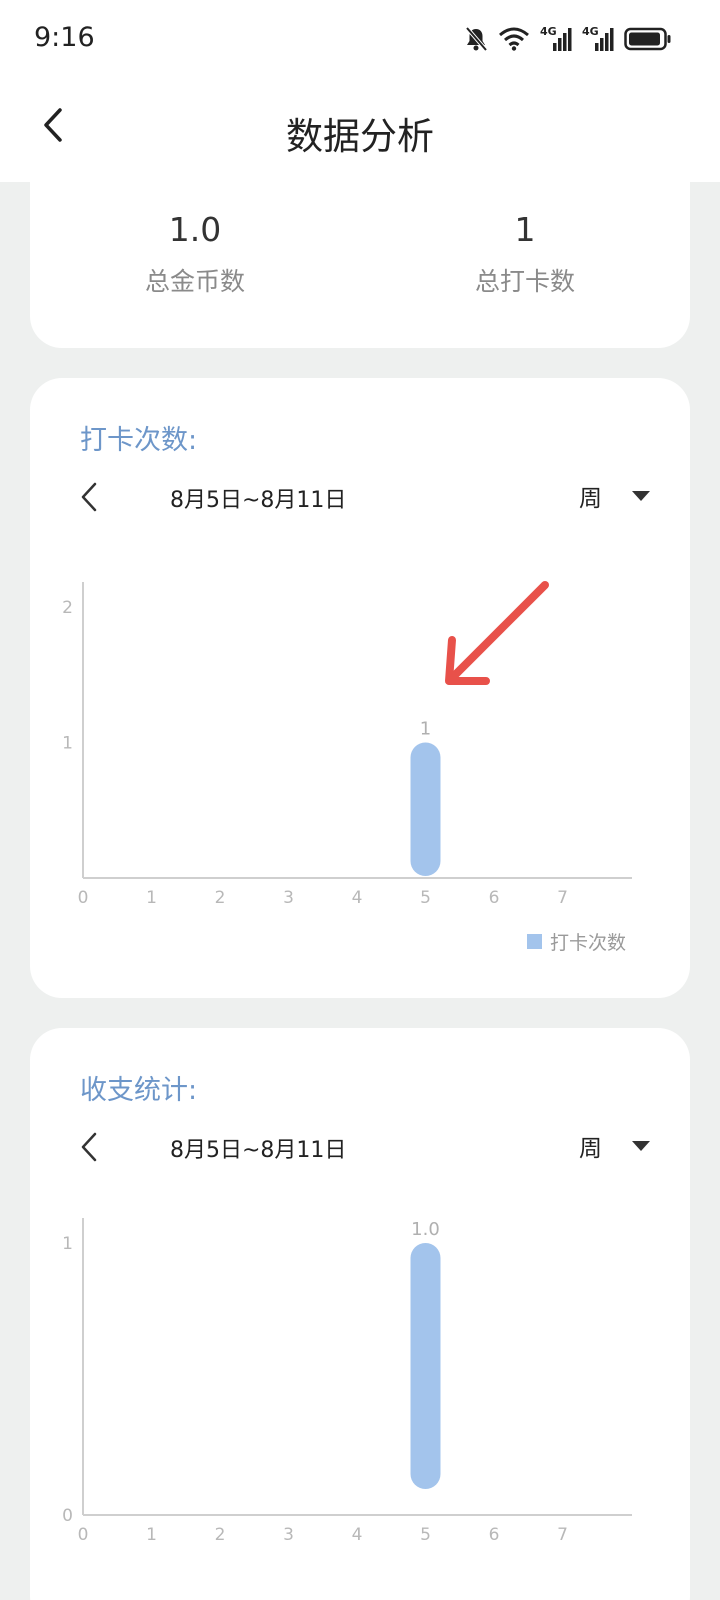 The width and height of the screenshot is (720, 1600). What do you see at coordinates (425, 729) in the screenshot?
I see `bar-data-label: 1` at bounding box center [425, 729].